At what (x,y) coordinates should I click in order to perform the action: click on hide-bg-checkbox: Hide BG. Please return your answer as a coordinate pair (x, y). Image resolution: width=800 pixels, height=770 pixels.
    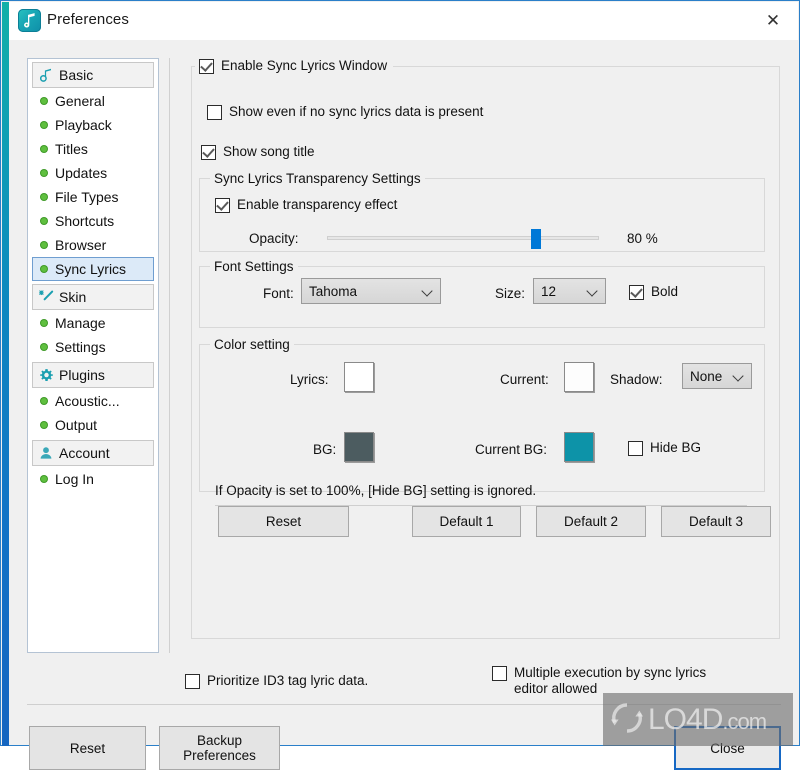
    Looking at the image, I should click on (664, 448).